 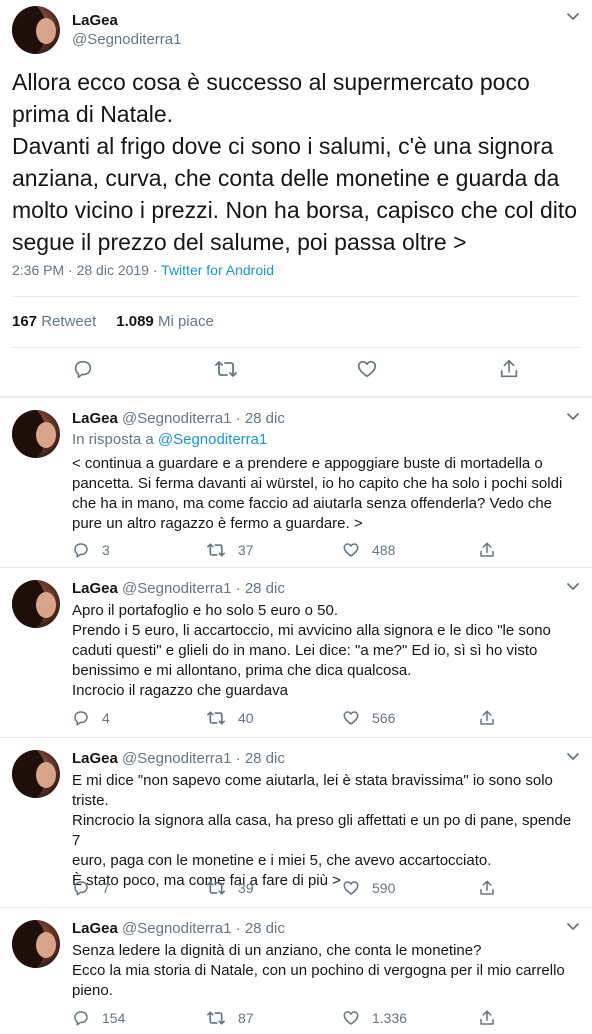 I want to click on reply-count: 4, so click(x=106, y=718).